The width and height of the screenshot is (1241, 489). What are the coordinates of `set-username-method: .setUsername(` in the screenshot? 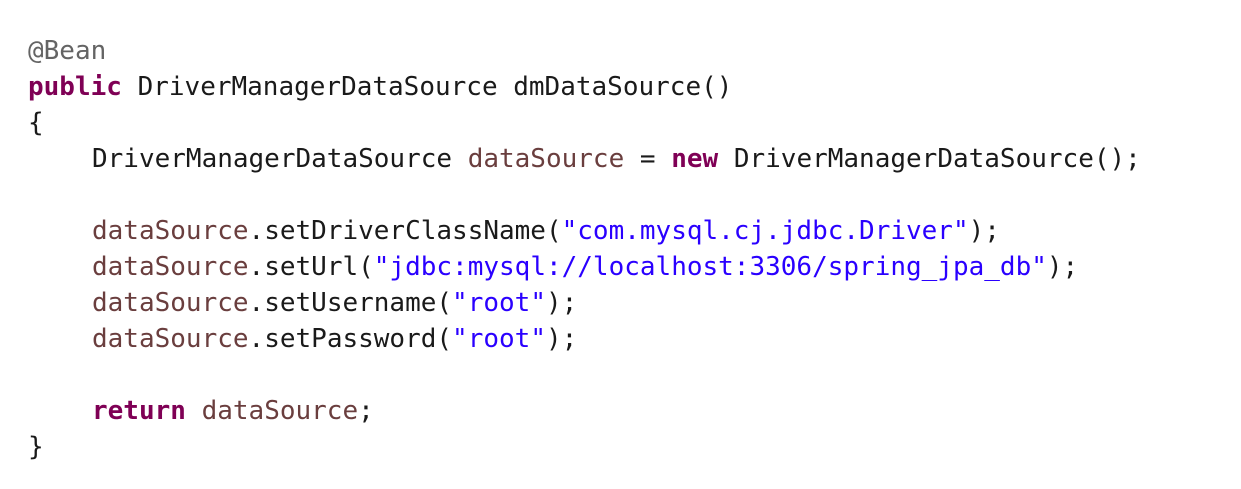 It's located at (350, 303).